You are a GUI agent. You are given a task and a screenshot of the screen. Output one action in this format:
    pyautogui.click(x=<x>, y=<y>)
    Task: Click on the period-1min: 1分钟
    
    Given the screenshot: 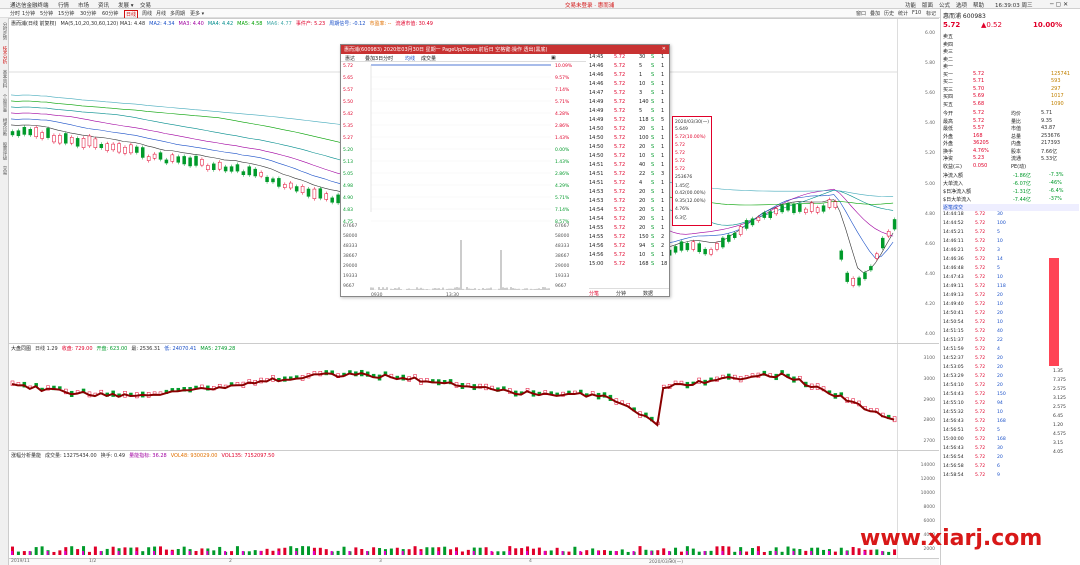 What is the action you would take?
    pyautogui.click(x=28, y=13)
    